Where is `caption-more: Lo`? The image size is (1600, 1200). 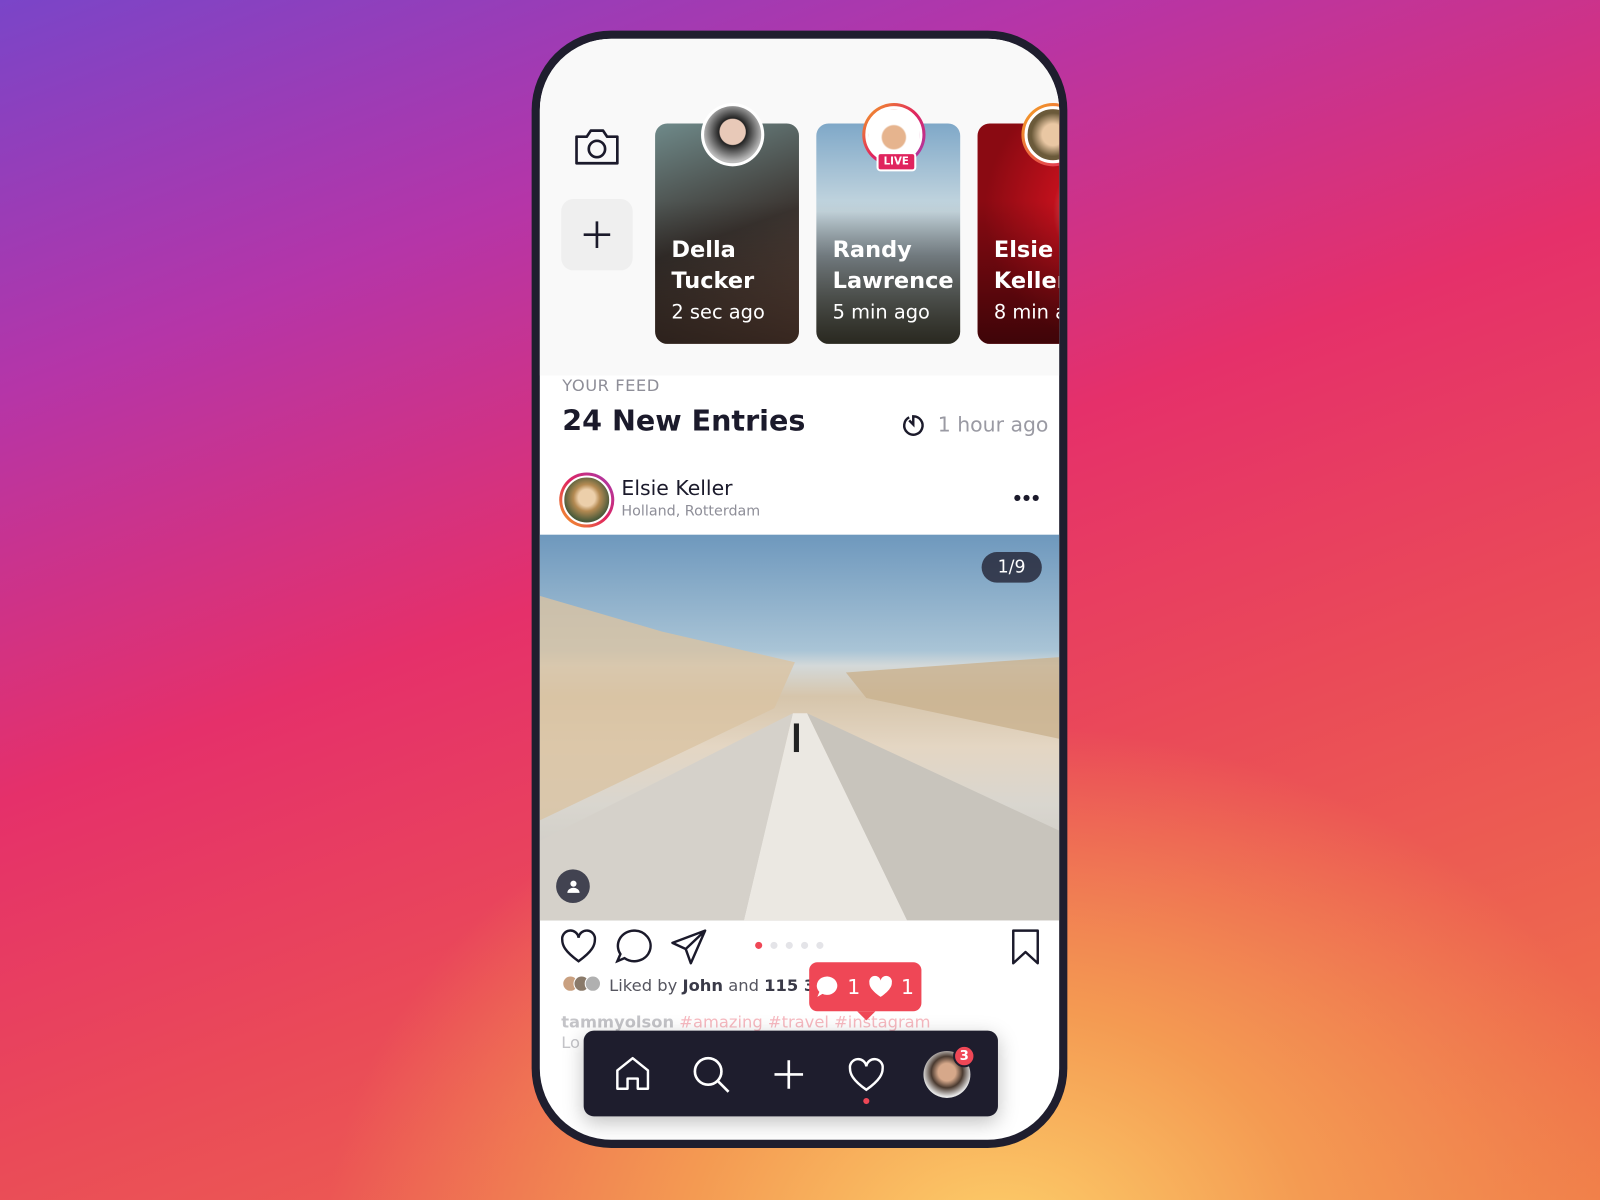 caption-more: Lo is located at coordinates (571, 1042).